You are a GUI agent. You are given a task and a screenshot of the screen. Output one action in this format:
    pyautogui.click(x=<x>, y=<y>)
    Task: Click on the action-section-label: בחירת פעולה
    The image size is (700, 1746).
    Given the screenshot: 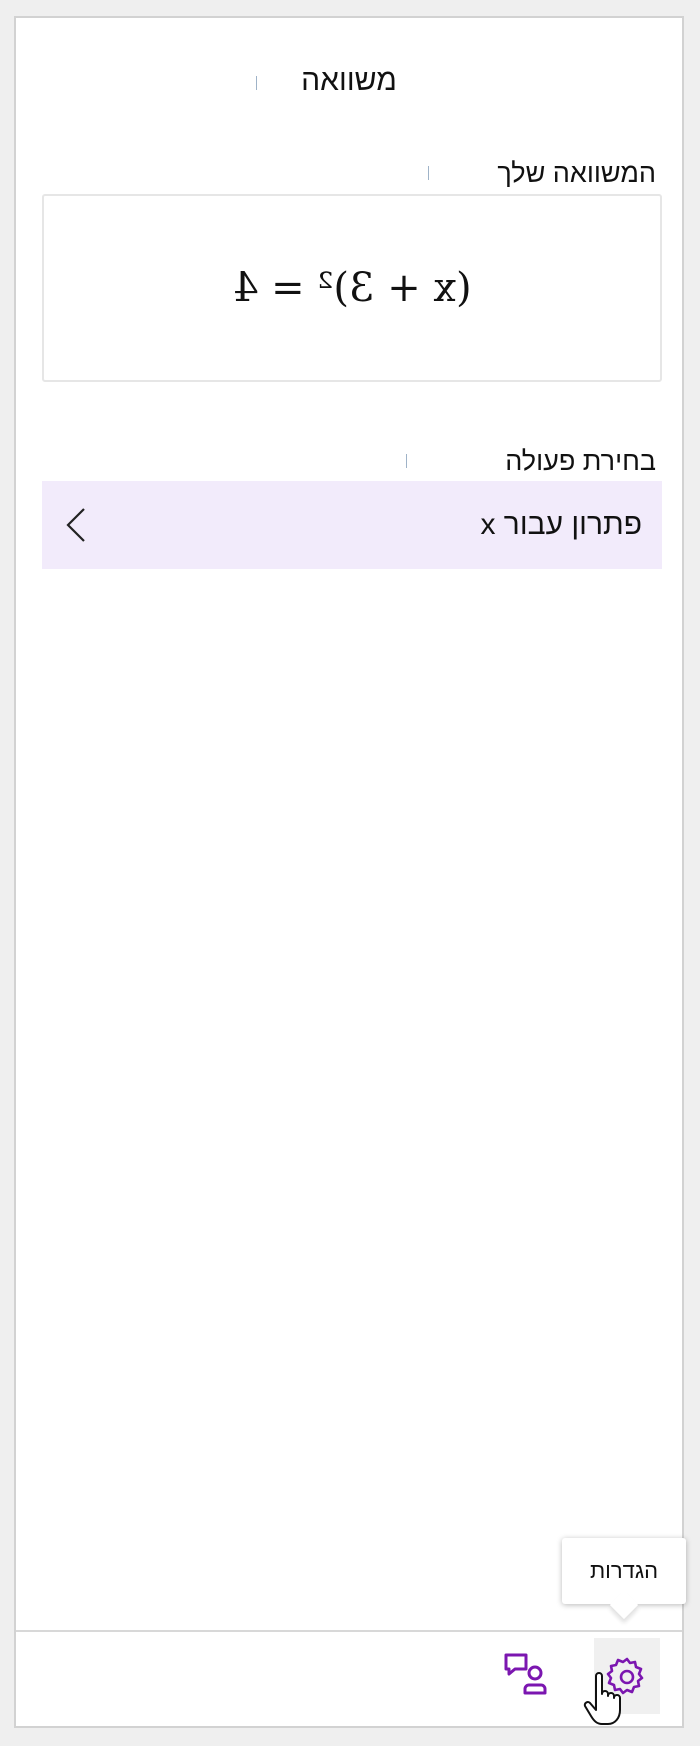 What is the action you would take?
    pyautogui.click(x=580, y=461)
    